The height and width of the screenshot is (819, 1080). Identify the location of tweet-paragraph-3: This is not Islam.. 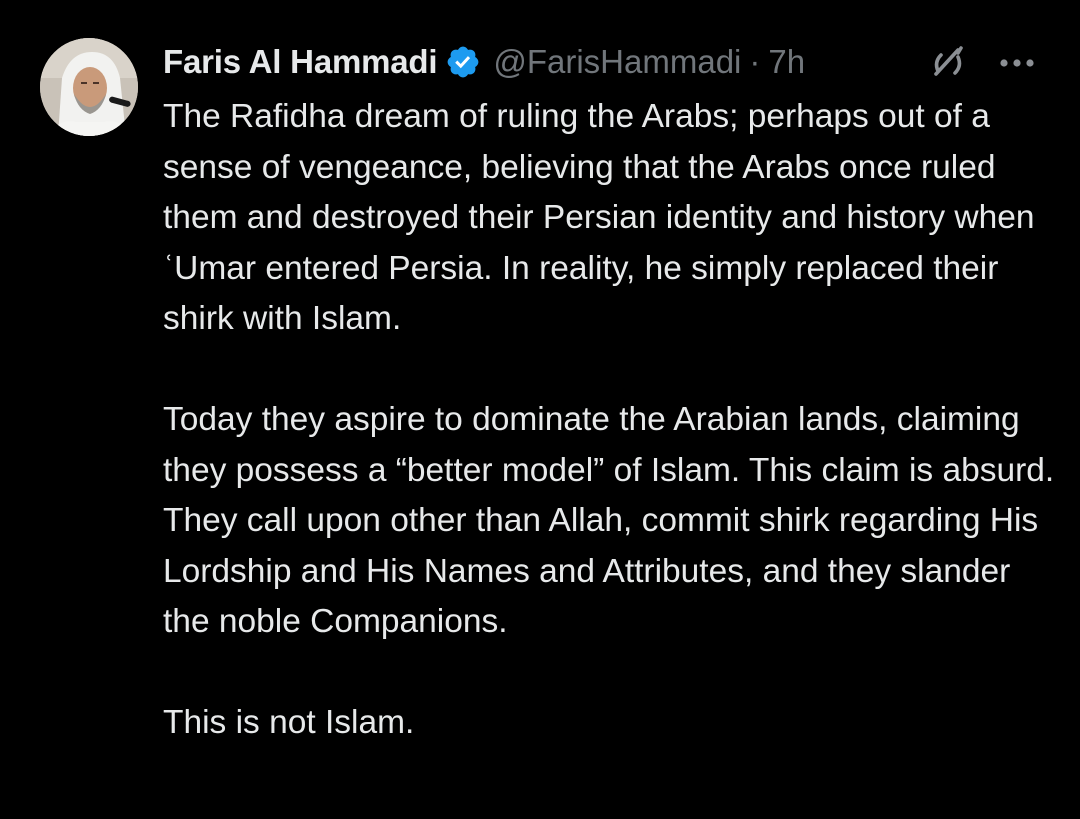
(289, 722).